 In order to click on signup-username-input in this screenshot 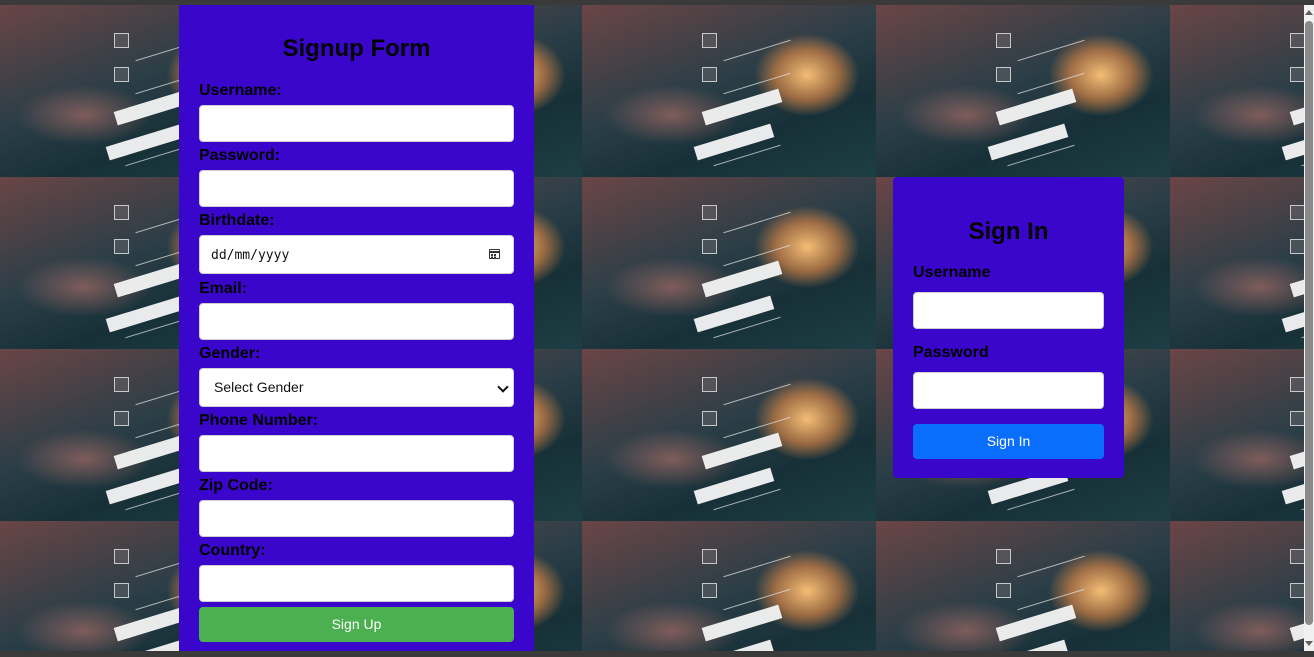, I will do `click(356, 123)`.